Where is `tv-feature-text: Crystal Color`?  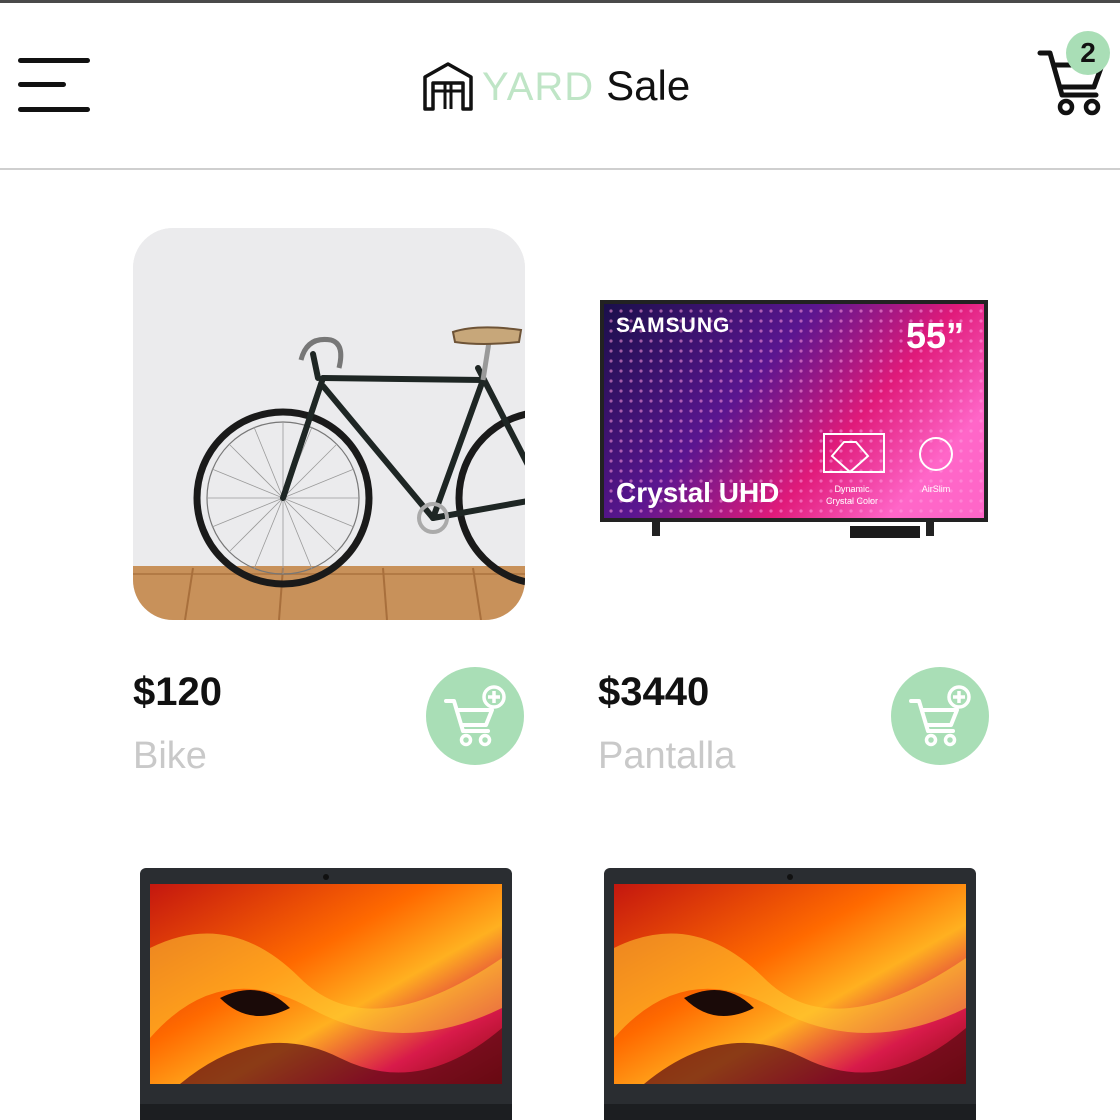
tv-feature-text: Crystal Color is located at coordinates (852, 501).